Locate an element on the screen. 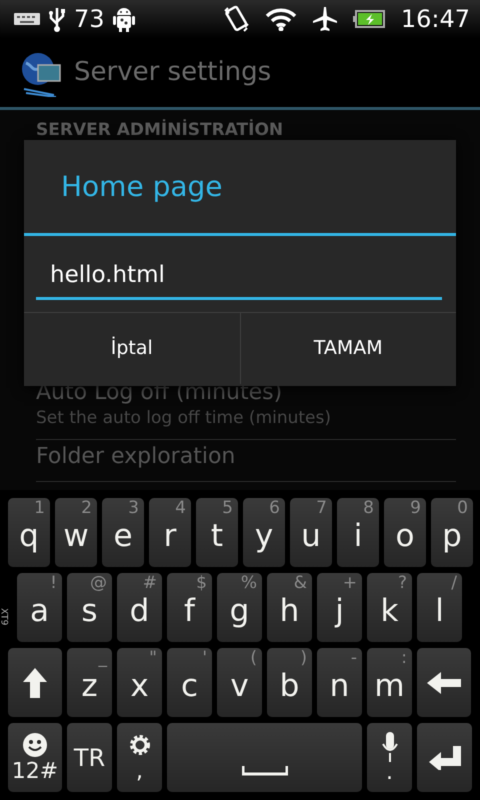  key: 3 e is located at coordinates (123, 532).